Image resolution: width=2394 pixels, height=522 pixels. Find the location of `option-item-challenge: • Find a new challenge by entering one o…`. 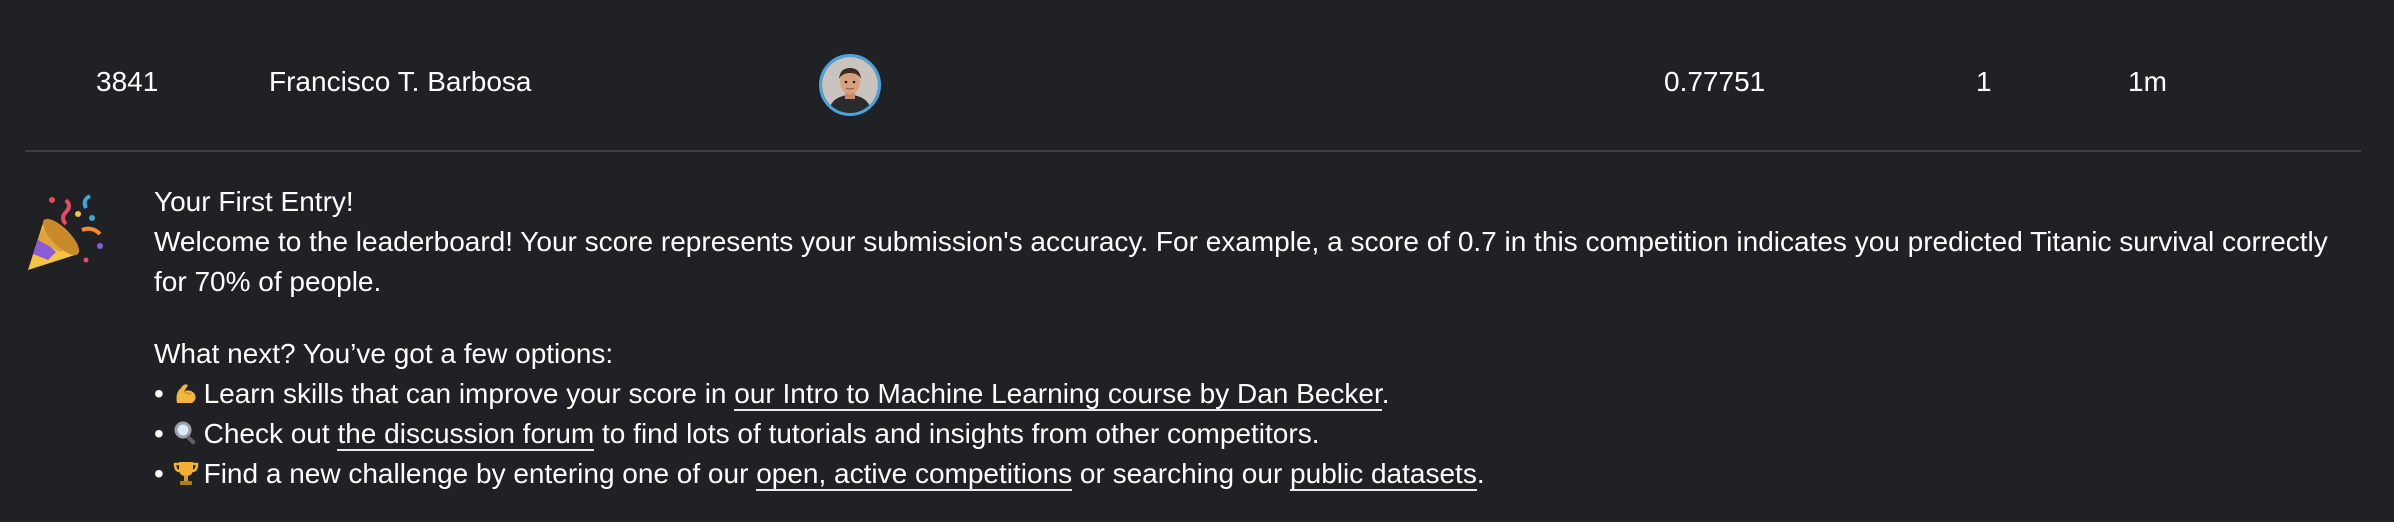

option-item-challenge: • Find a new challenge by entering one o… is located at coordinates (819, 474).